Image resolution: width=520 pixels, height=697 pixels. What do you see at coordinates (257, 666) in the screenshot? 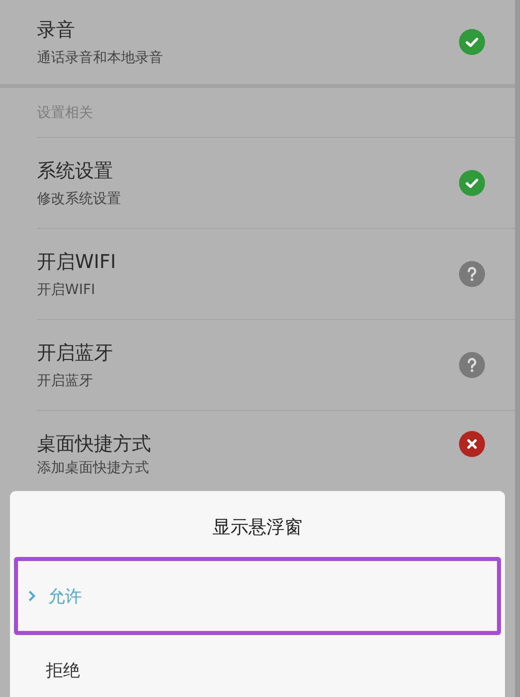
I see `dialog-option: 拒绝` at bounding box center [257, 666].